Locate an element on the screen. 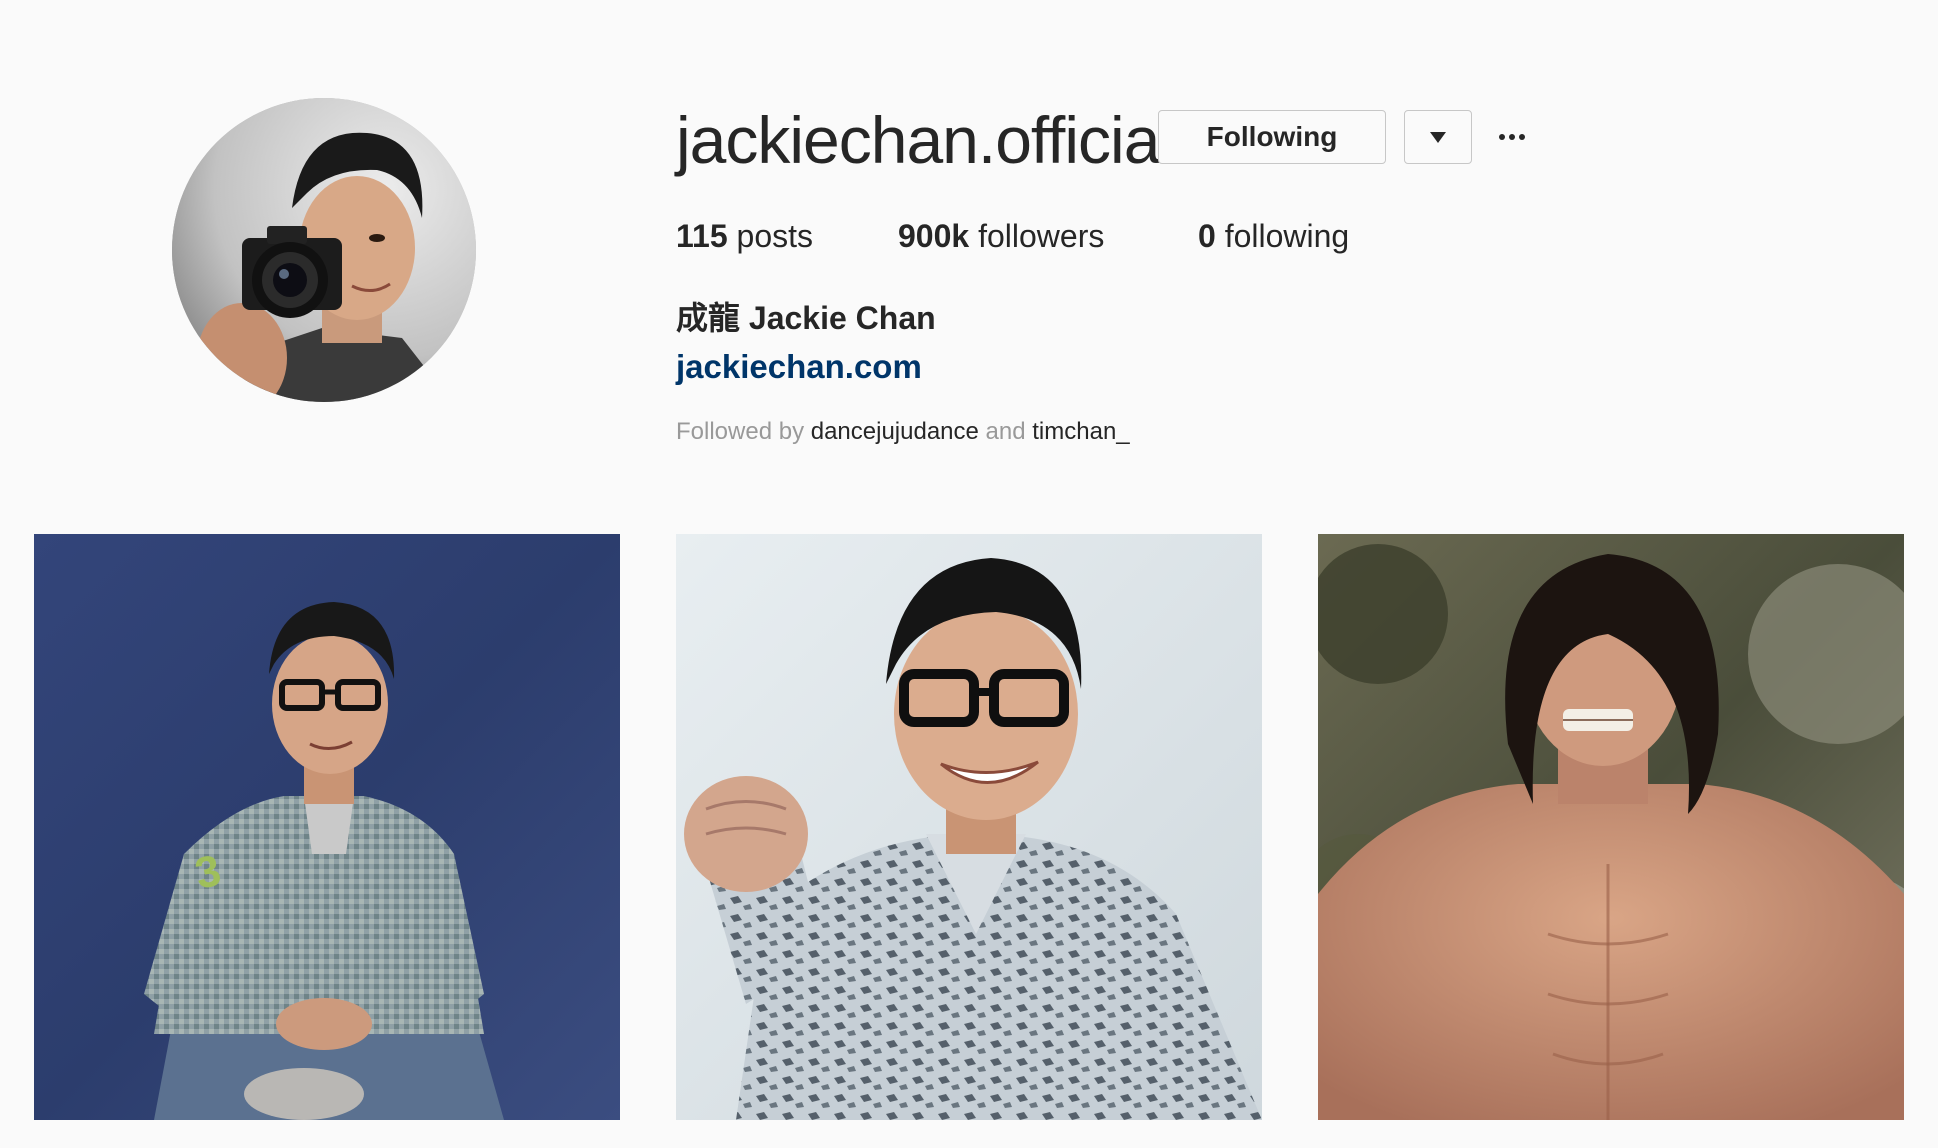 The height and width of the screenshot is (1148, 1938). avatar-photo is located at coordinates (324, 250).